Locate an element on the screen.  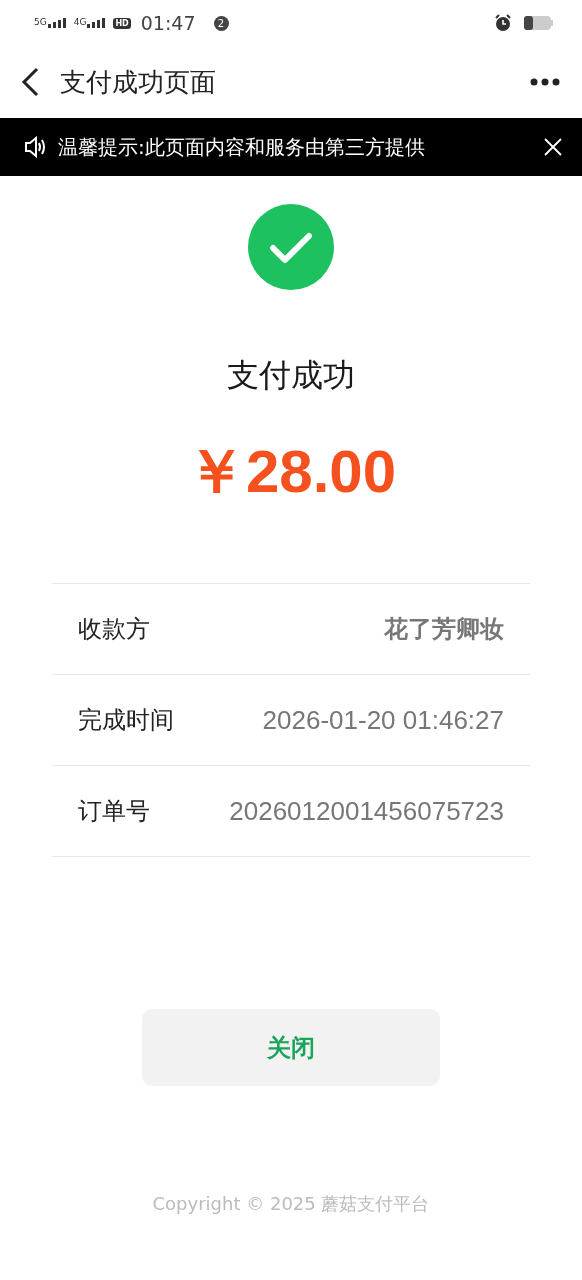
notice-text: 温馨提示:此页面内容和服务由第三方提供 is located at coordinates (242, 147).